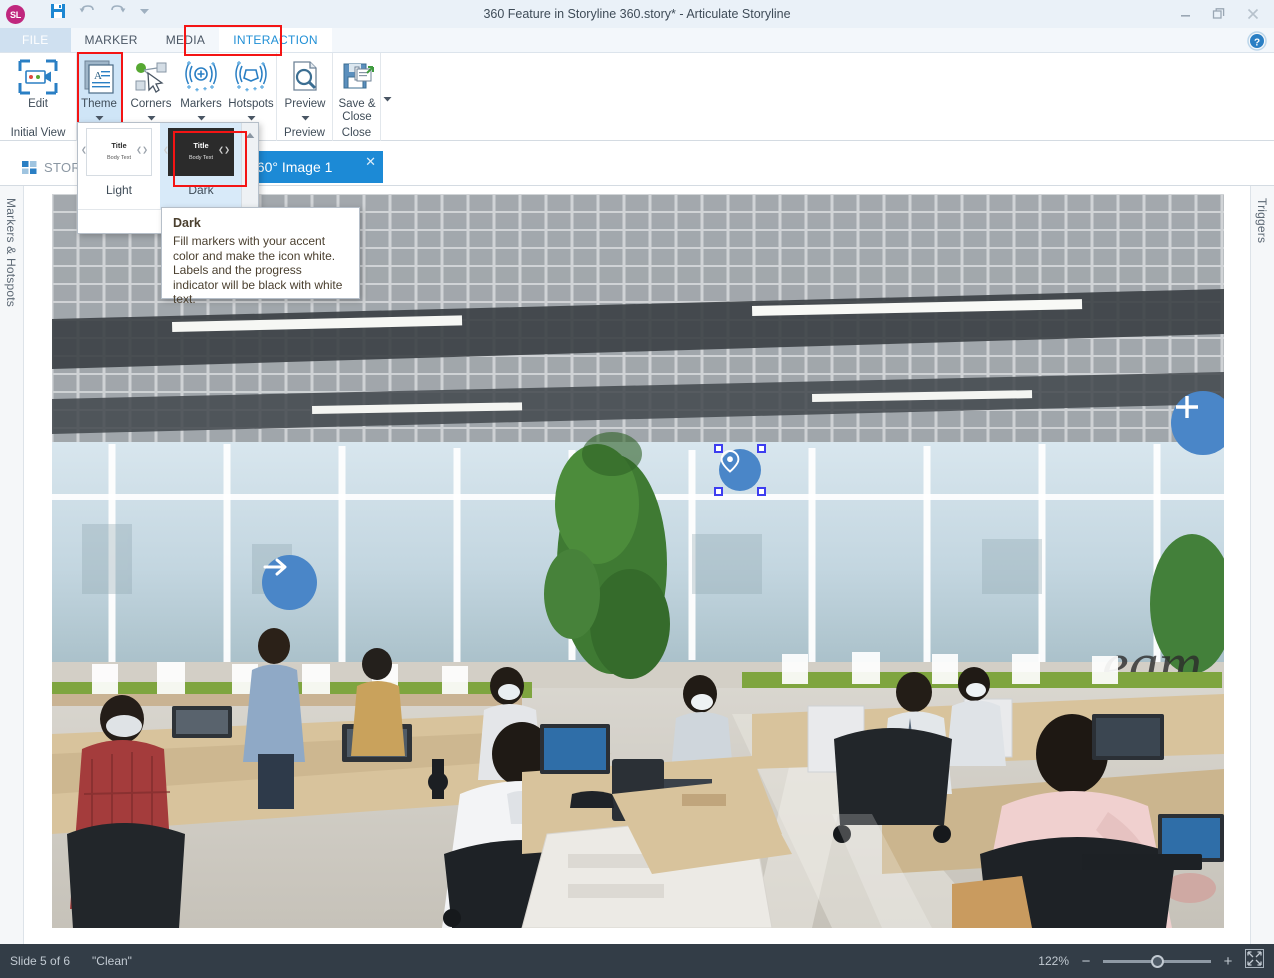  I want to click on group-label-close: Close, so click(356, 133).